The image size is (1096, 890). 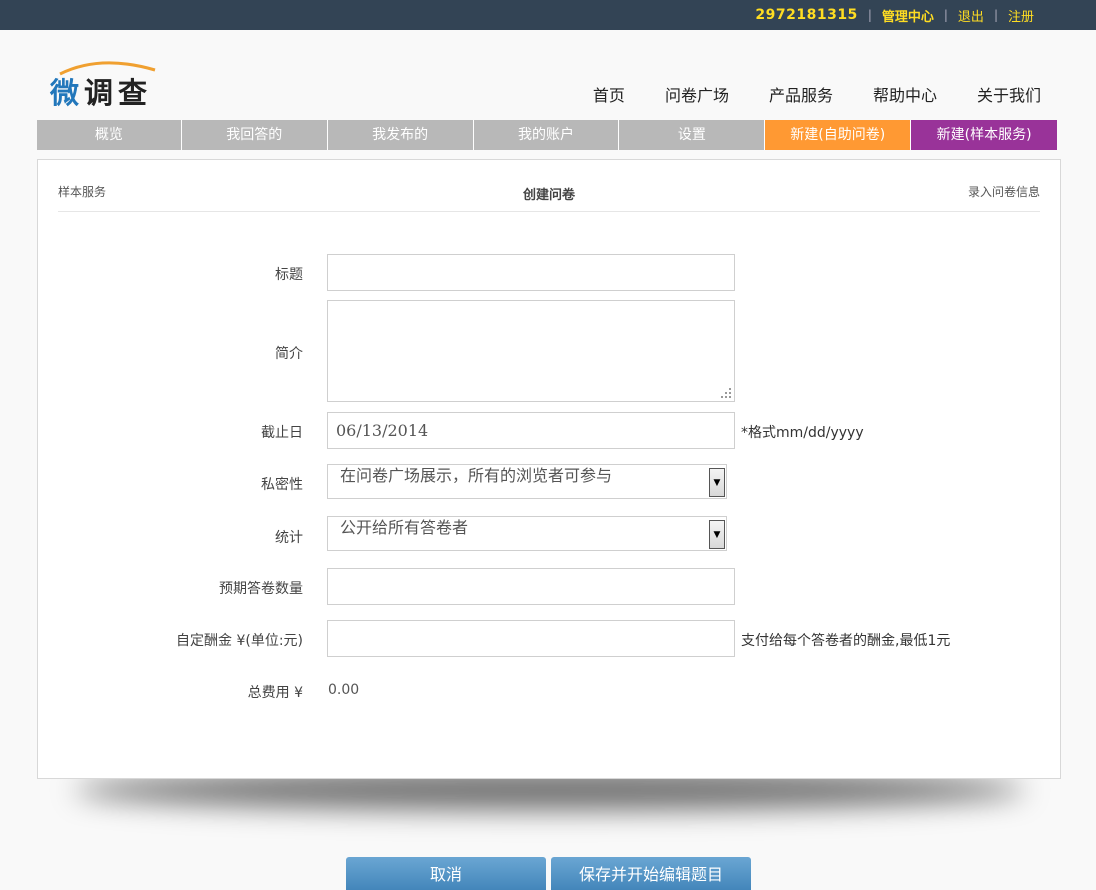 I want to click on intro-label: 简介, so click(x=289, y=354).